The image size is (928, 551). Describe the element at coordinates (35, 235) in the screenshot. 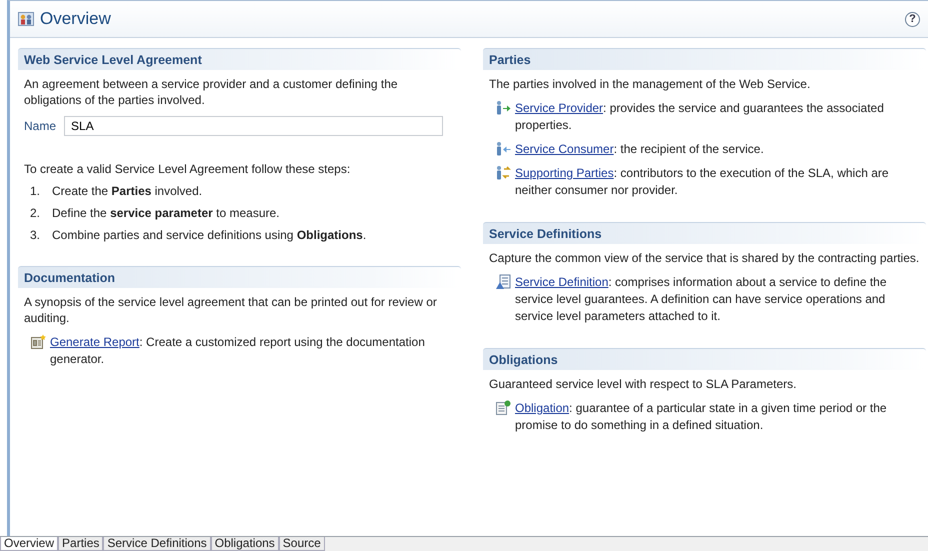

I see `step-number: 3.` at that location.